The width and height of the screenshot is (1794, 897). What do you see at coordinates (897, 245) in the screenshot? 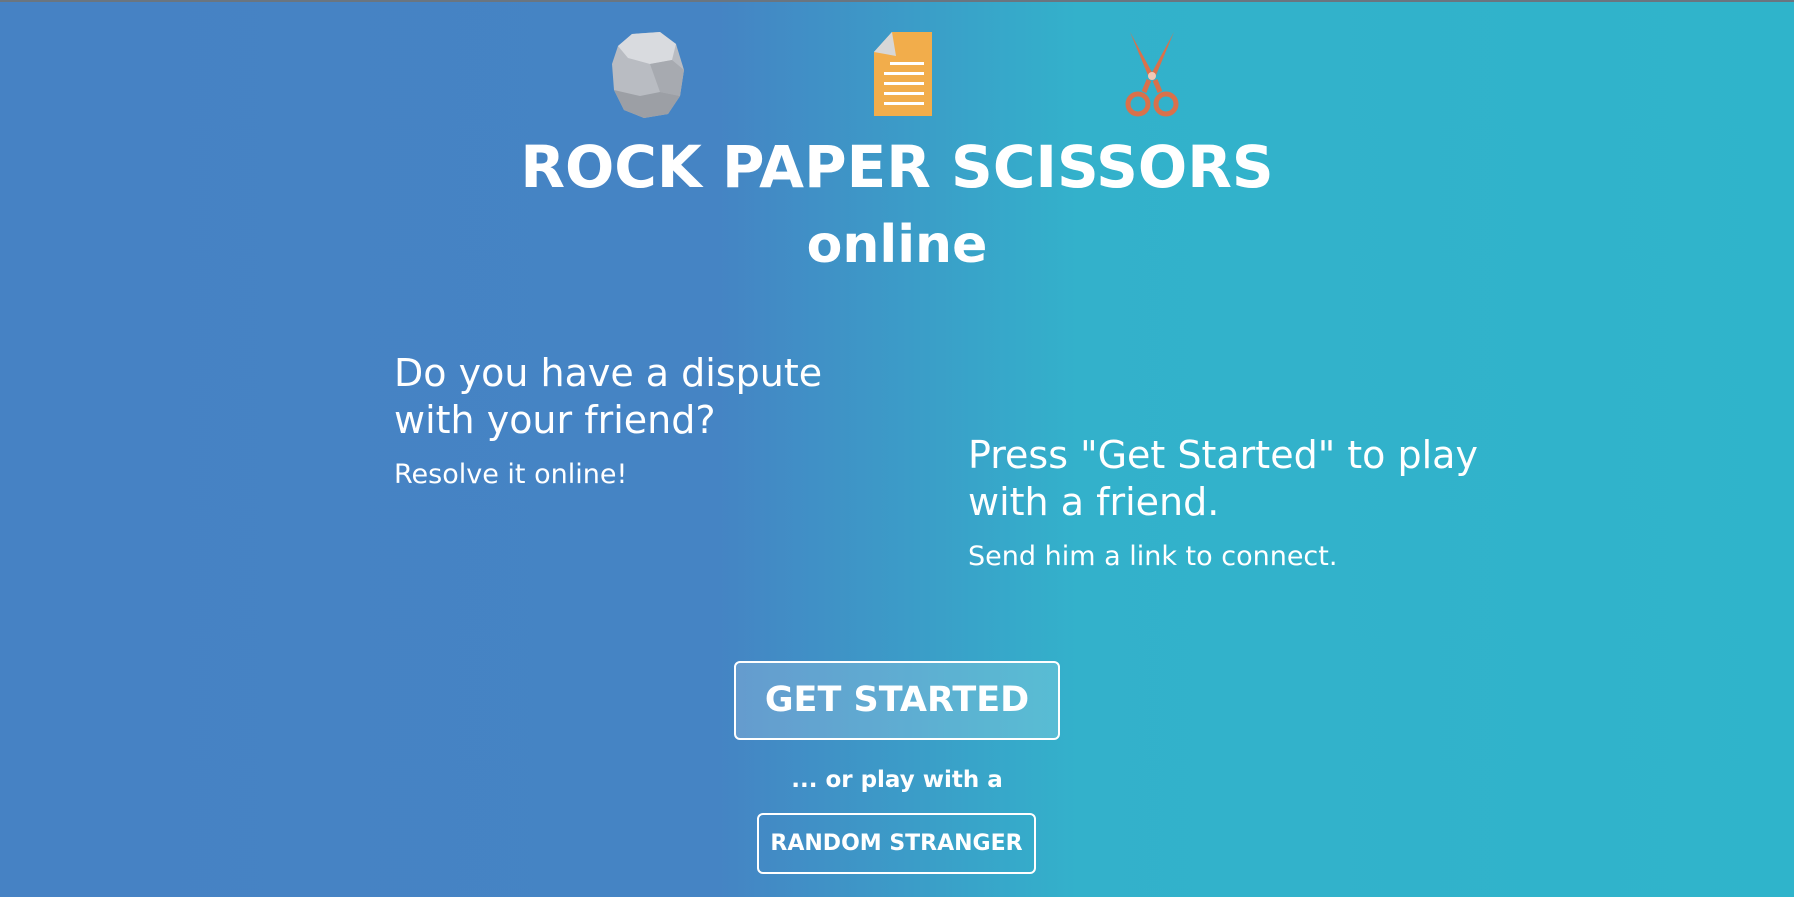
I see `page-subtitle: online` at bounding box center [897, 245].